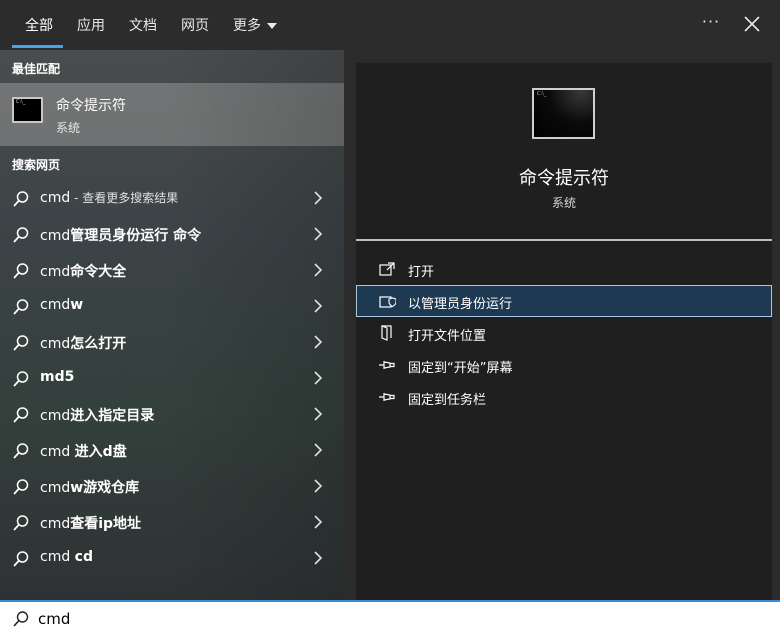  I want to click on caret-down-icon, so click(272, 26).